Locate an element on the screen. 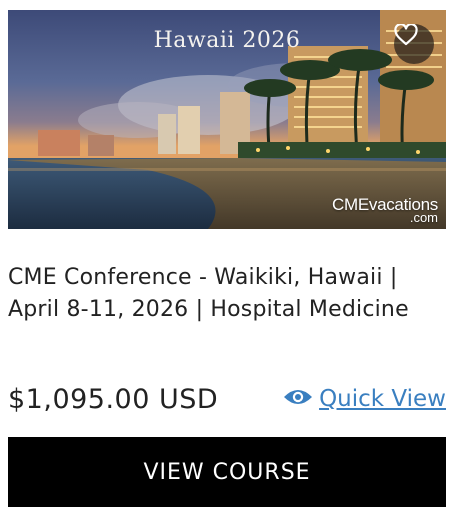 The height and width of the screenshot is (522, 460). image-title: Hawaii 2026 is located at coordinates (227, 40).